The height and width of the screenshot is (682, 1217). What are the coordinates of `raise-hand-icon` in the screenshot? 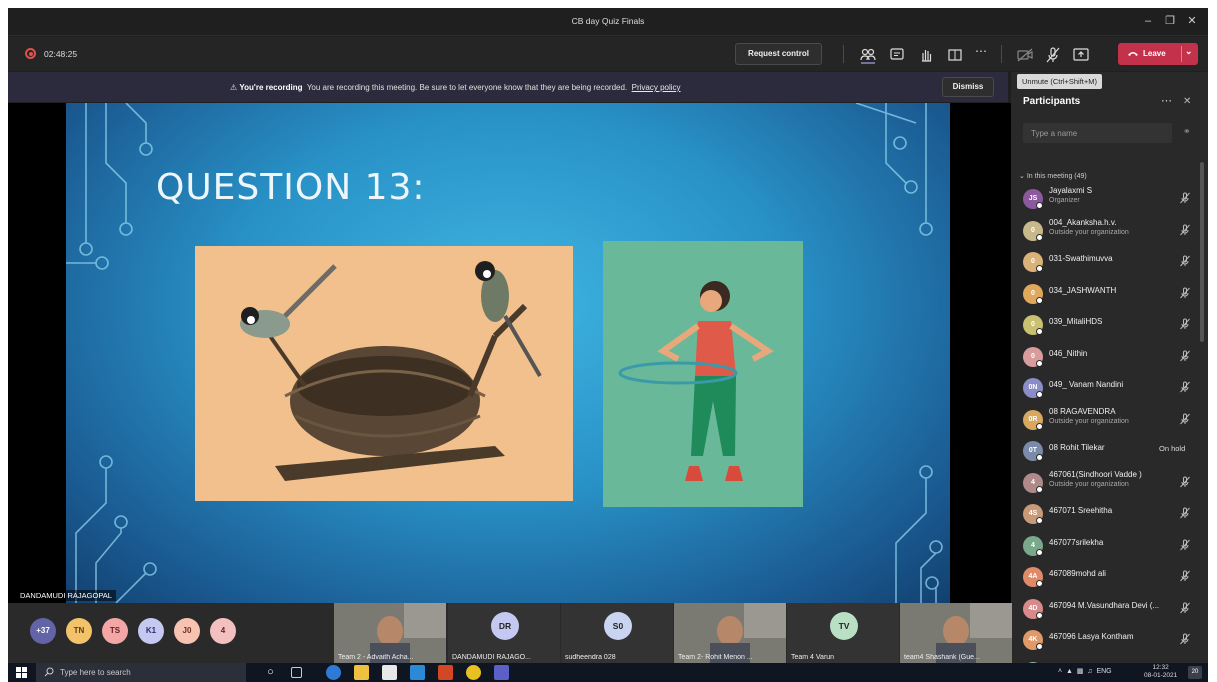 It's located at (926, 55).